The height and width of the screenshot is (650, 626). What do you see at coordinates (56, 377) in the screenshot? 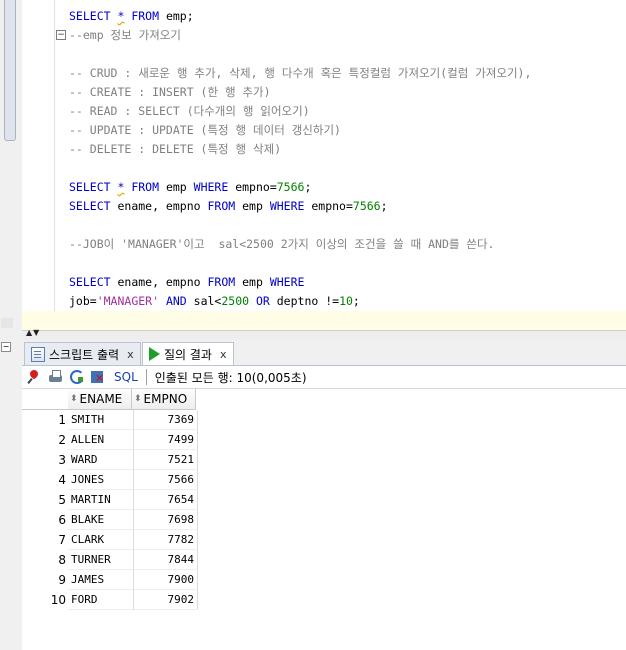
I see `print-icon` at bounding box center [56, 377].